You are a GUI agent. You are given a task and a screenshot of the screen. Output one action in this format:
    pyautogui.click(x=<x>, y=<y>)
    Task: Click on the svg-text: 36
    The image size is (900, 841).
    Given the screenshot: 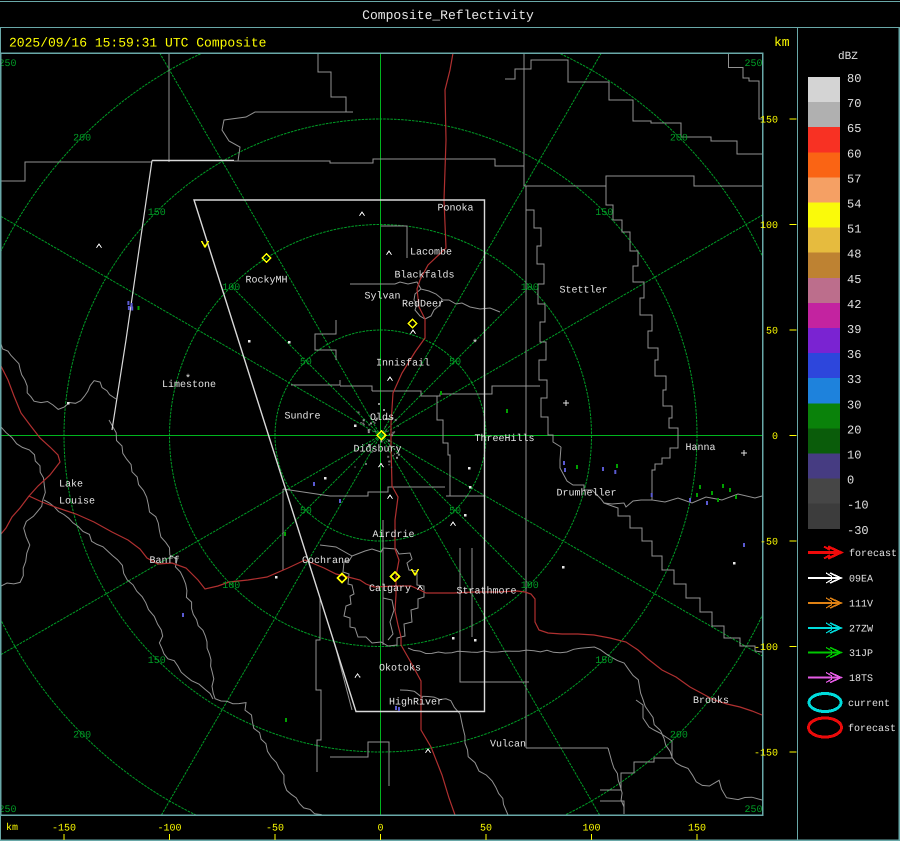 What is the action you would take?
    pyautogui.click(x=854, y=355)
    